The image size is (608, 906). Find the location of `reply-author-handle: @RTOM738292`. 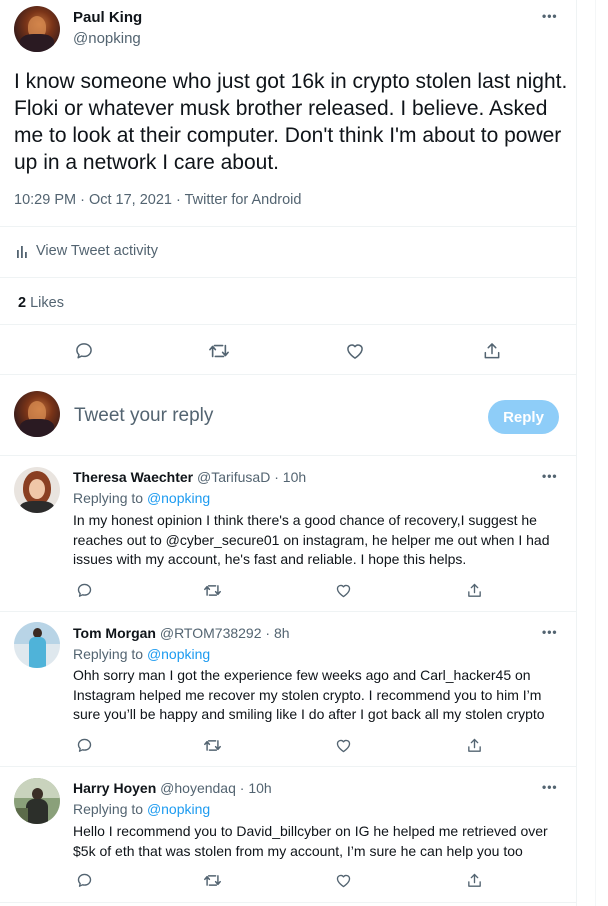

reply-author-handle: @RTOM738292 is located at coordinates (211, 633).